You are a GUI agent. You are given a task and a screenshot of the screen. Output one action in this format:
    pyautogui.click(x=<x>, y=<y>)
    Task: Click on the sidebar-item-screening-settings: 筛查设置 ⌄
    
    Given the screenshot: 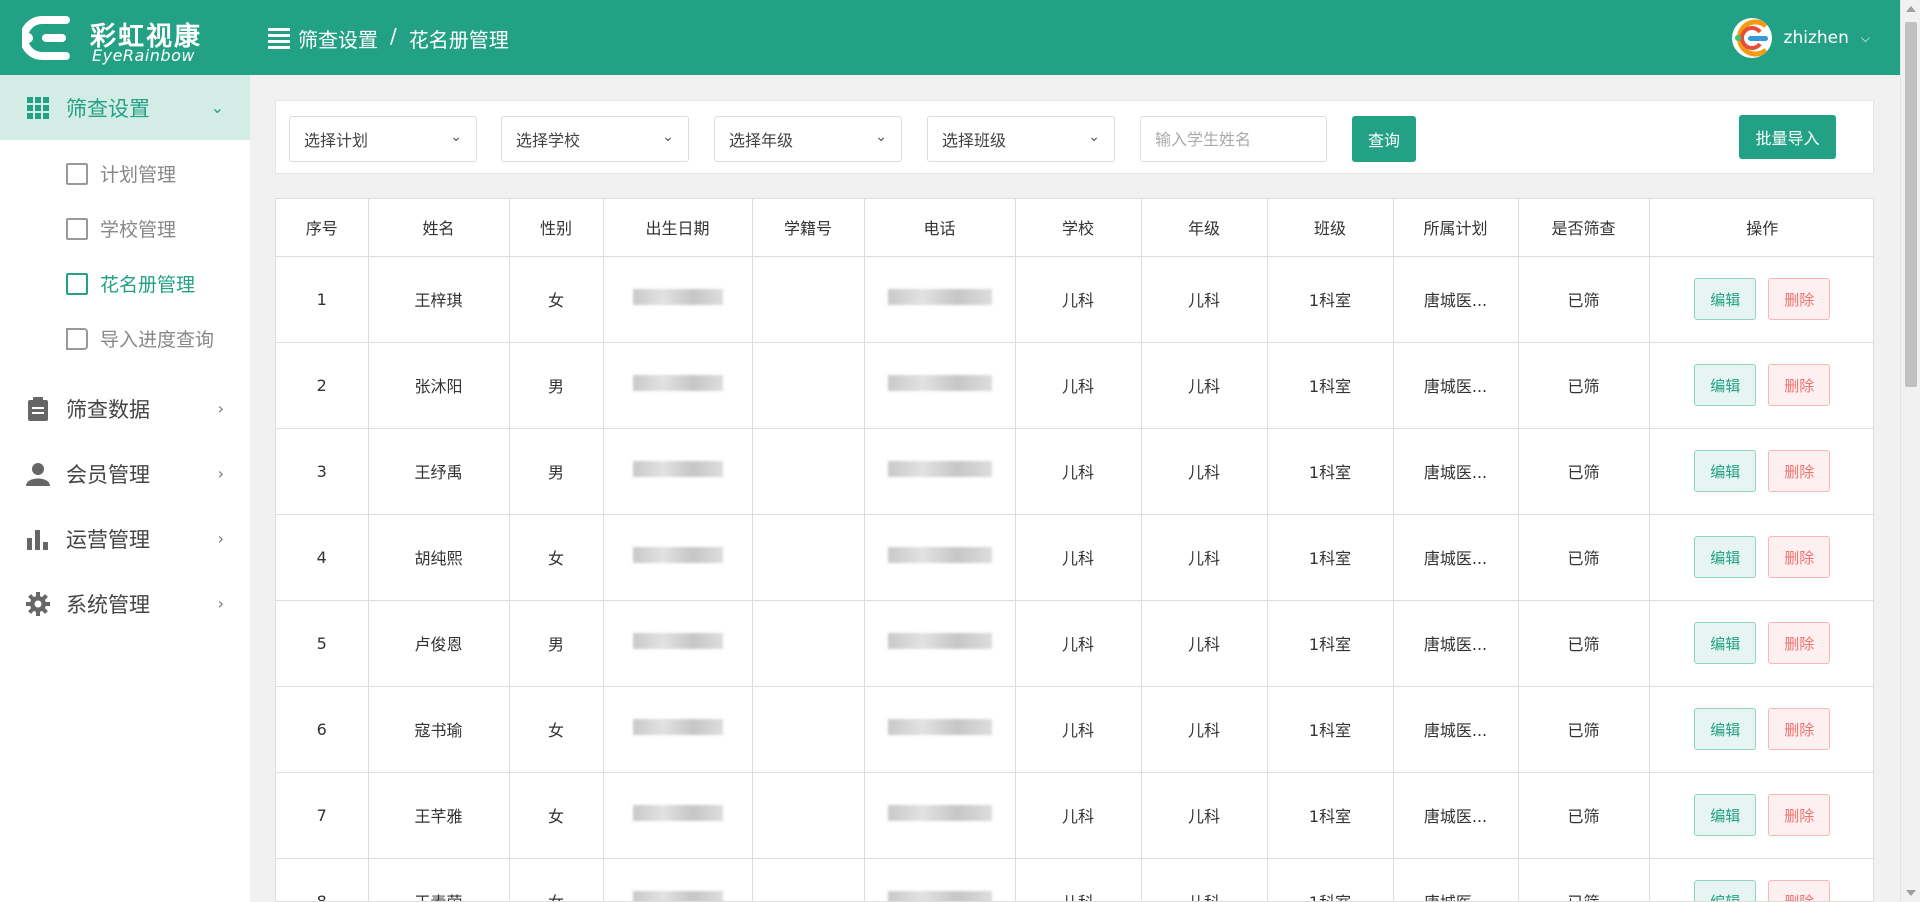 What is the action you would take?
    pyautogui.click(x=125, y=107)
    